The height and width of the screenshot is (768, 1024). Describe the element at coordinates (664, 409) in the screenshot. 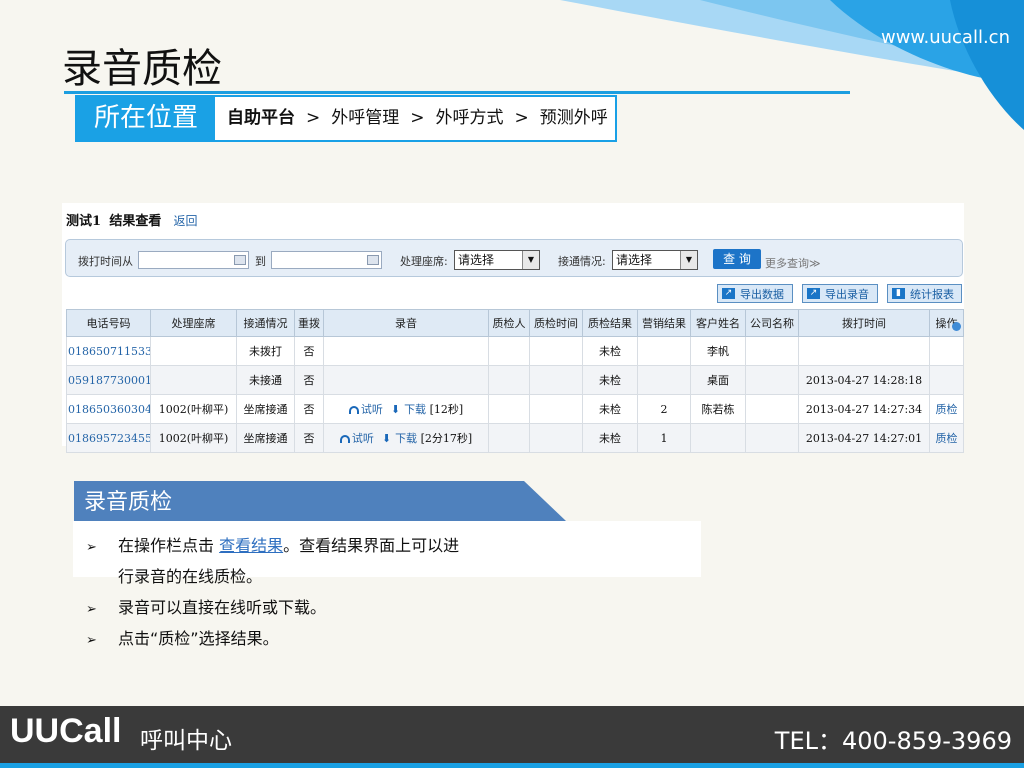

I see `cell-sales-result: 2` at that location.